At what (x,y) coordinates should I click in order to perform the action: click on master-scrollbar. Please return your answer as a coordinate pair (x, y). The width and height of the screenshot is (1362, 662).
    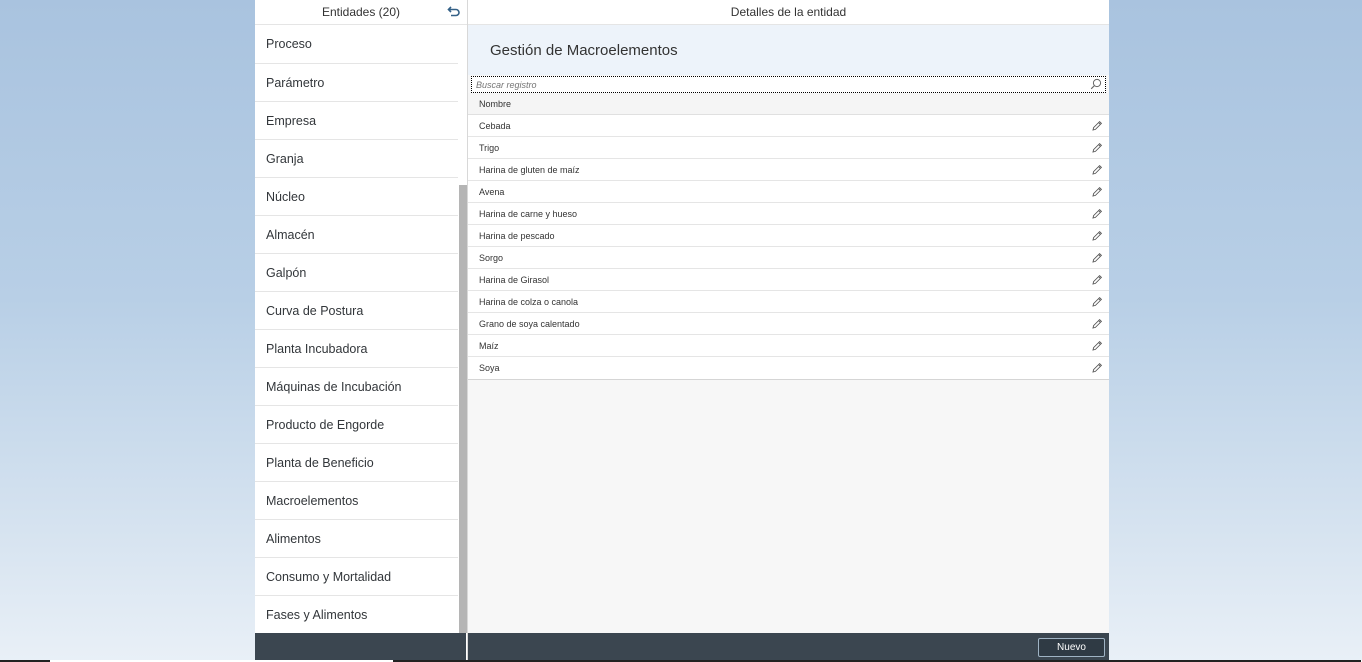
    Looking at the image, I should click on (463, 409).